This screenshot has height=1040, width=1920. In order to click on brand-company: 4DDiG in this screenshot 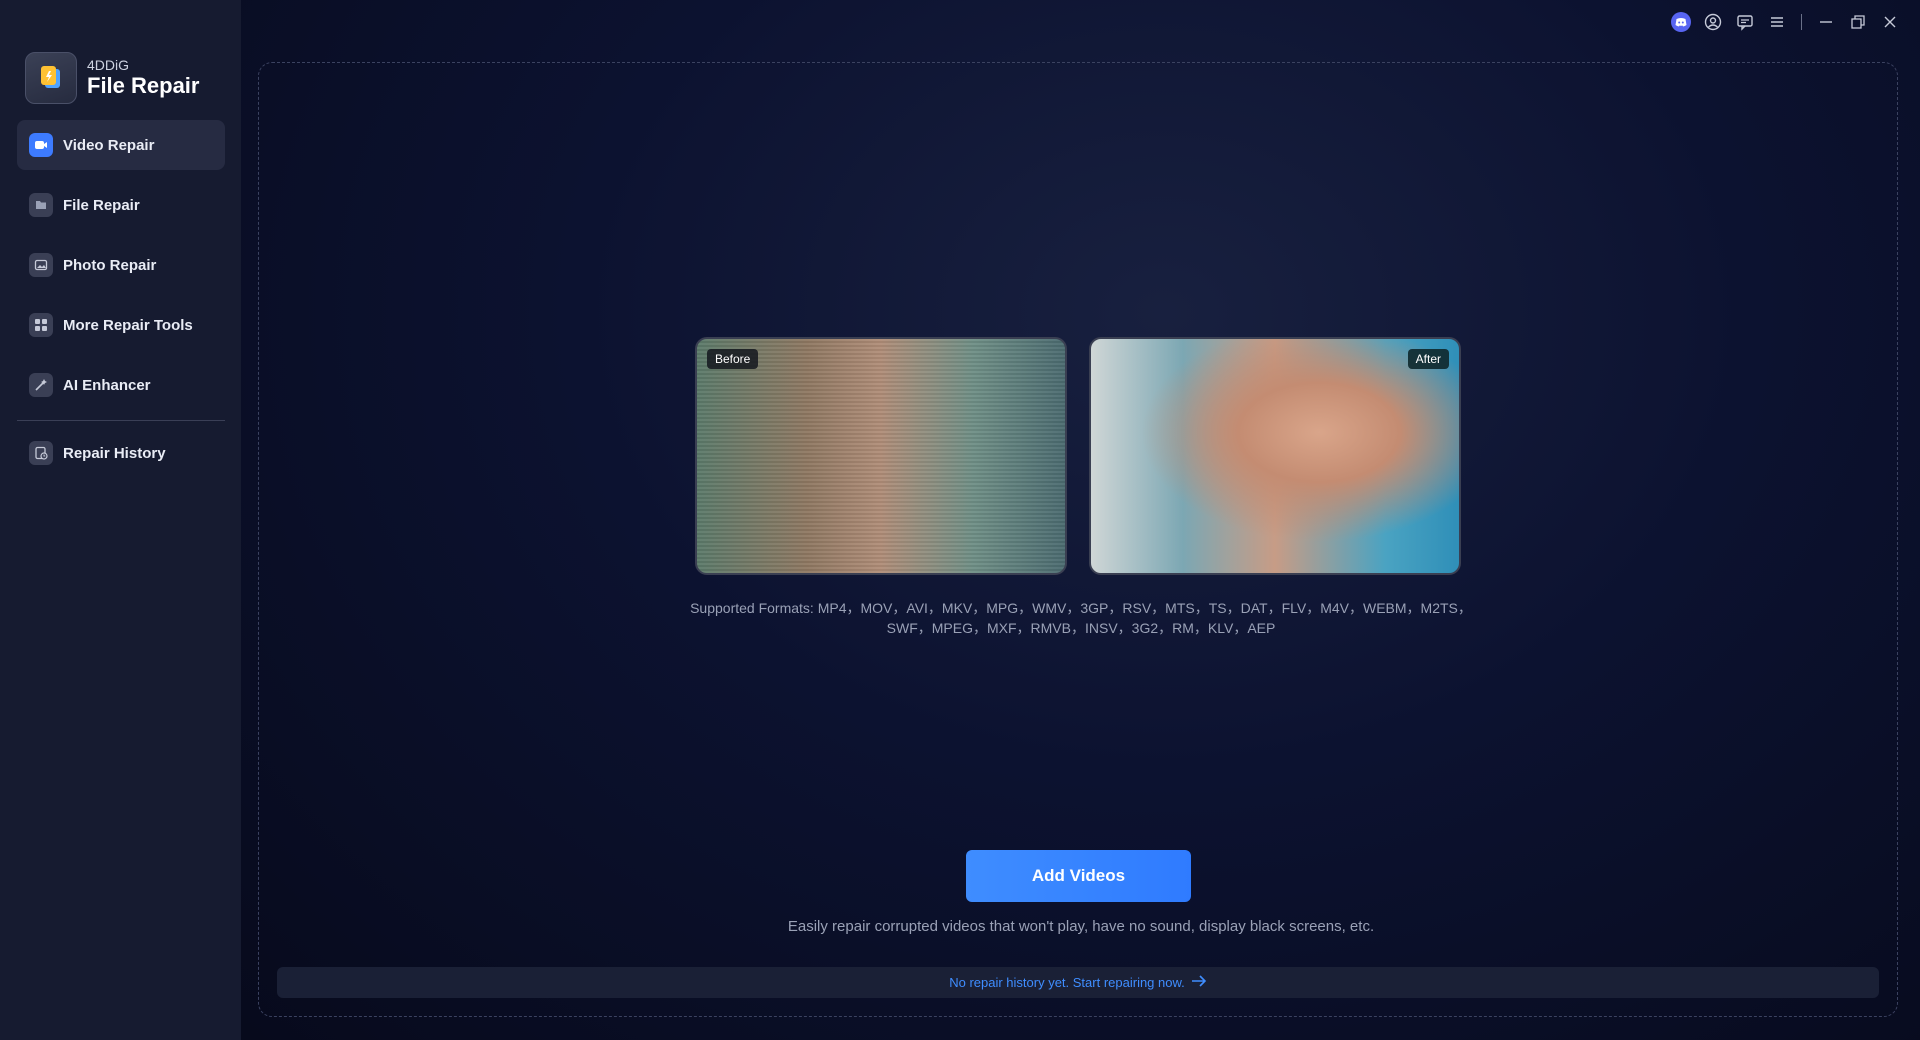, I will do `click(108, 65)`.